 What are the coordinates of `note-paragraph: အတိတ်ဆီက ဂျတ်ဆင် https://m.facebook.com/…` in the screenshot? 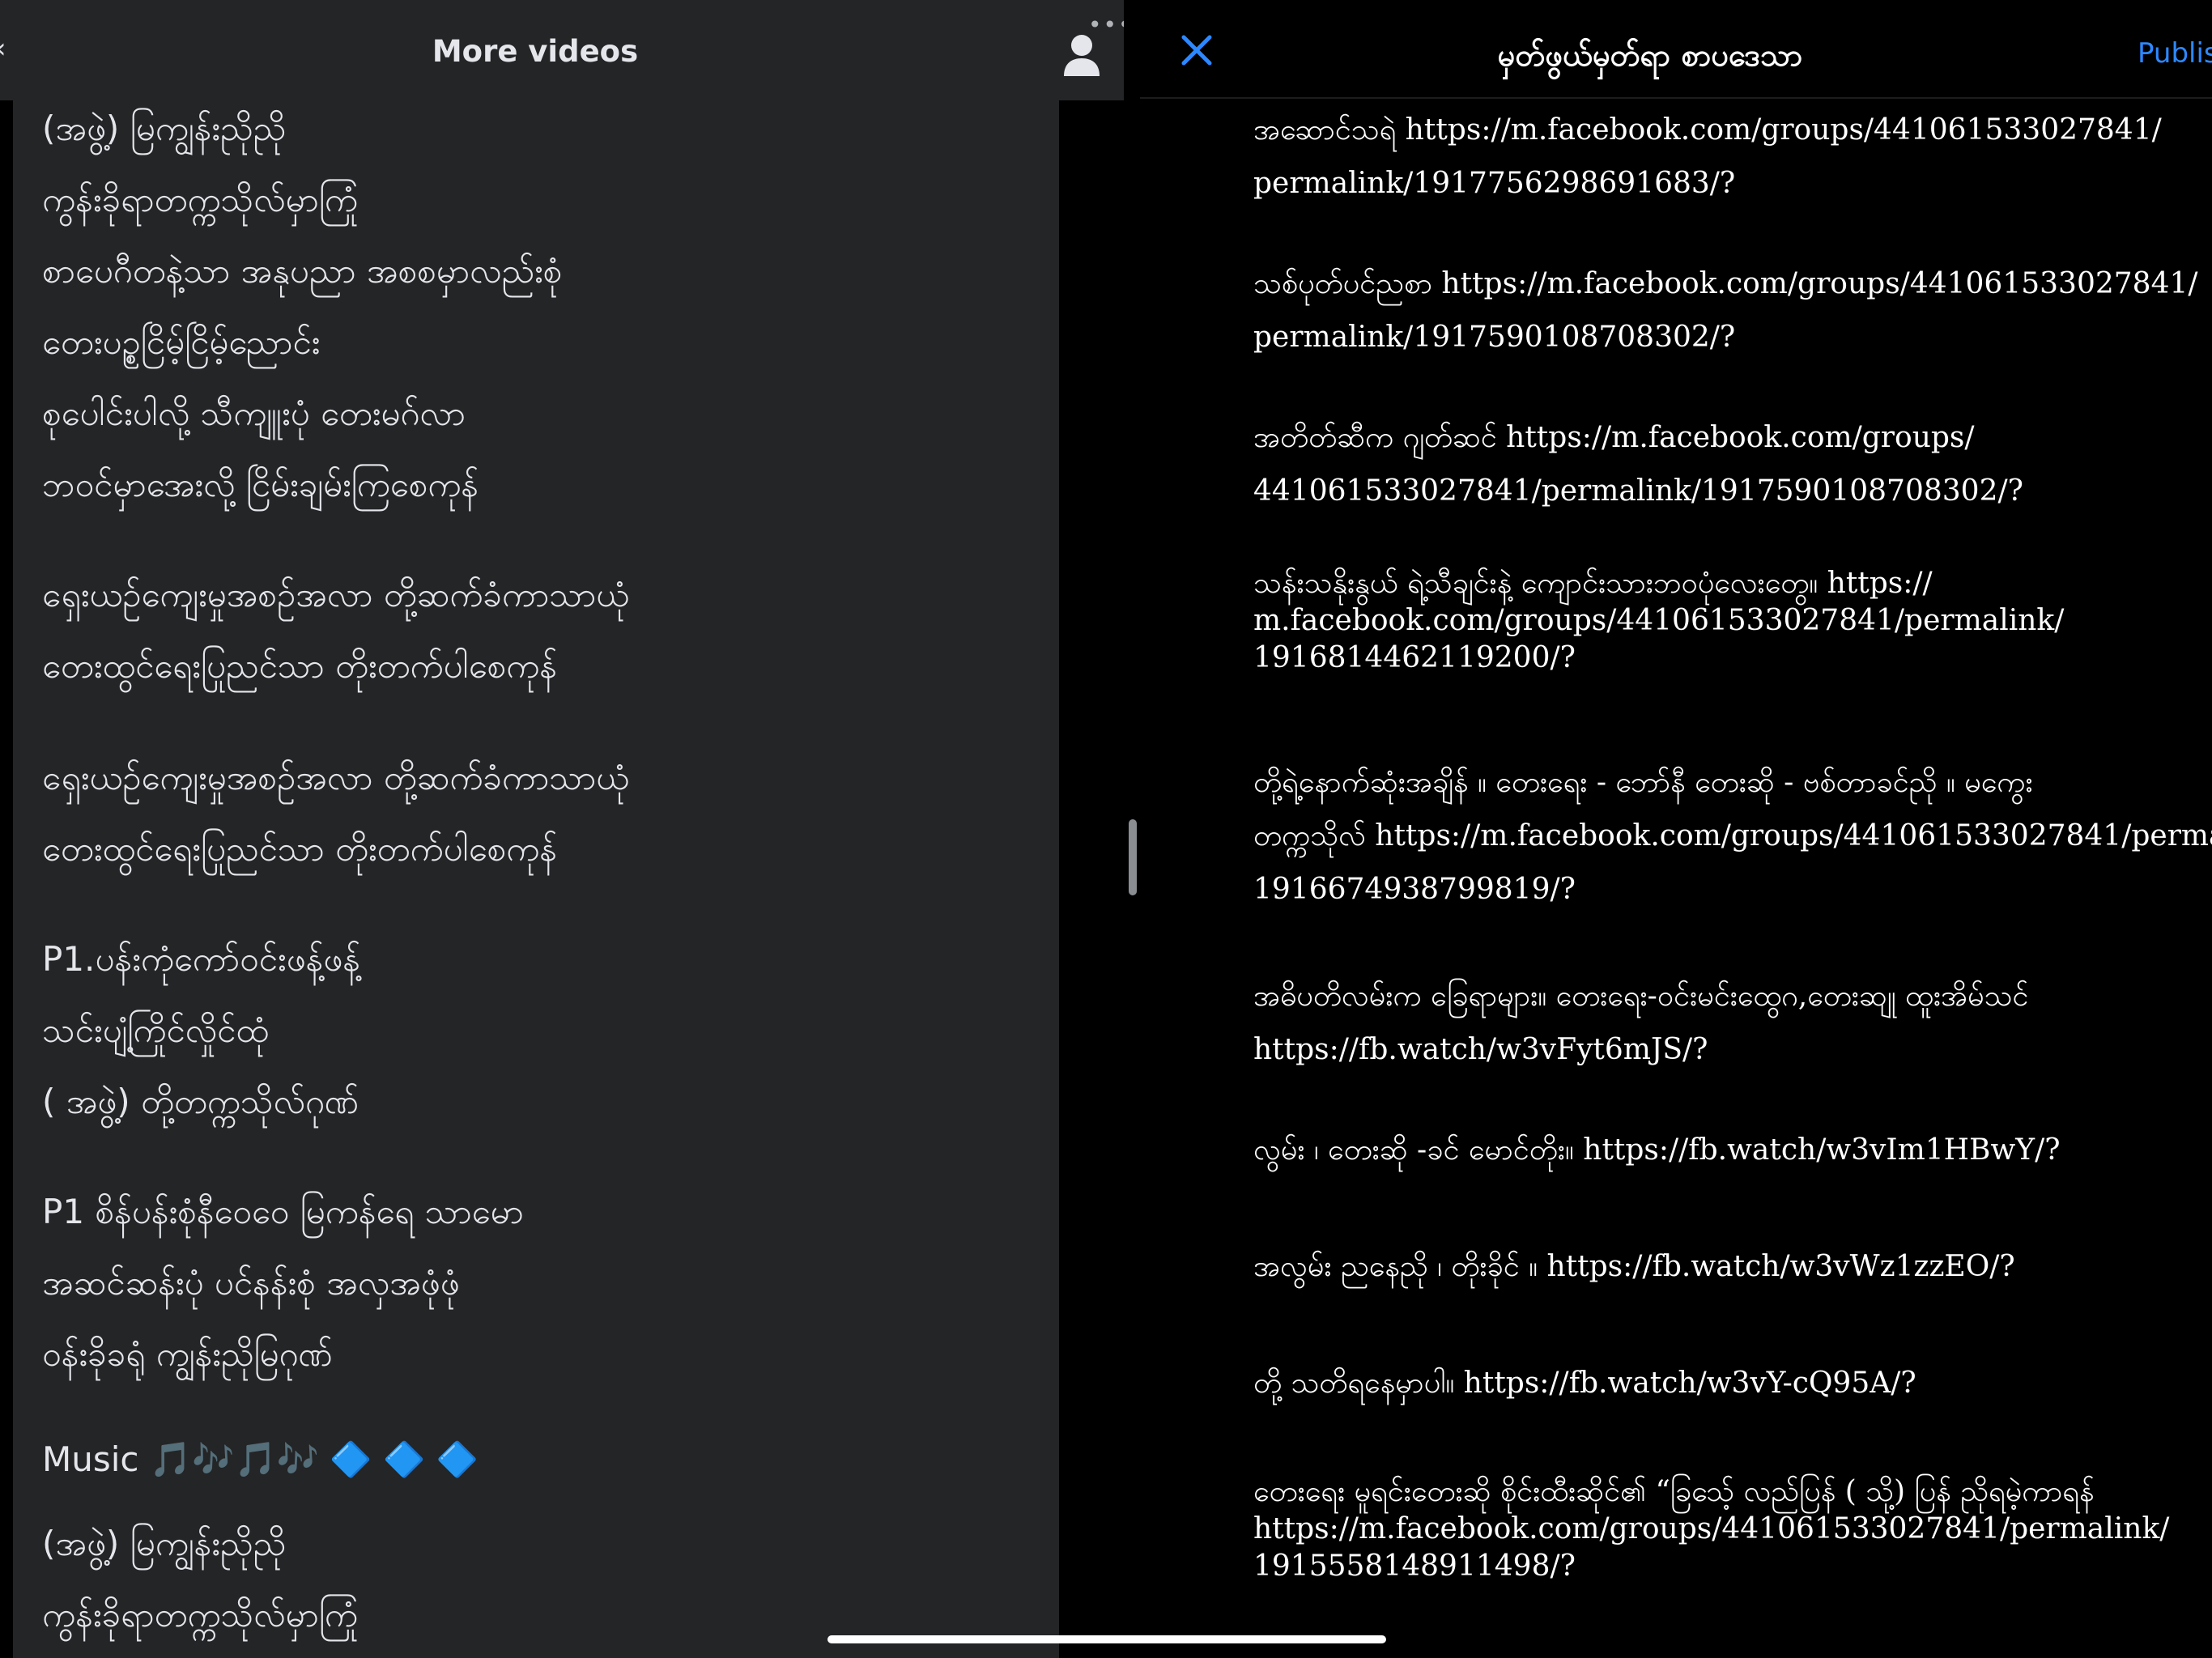 It's located at (1732, 464).